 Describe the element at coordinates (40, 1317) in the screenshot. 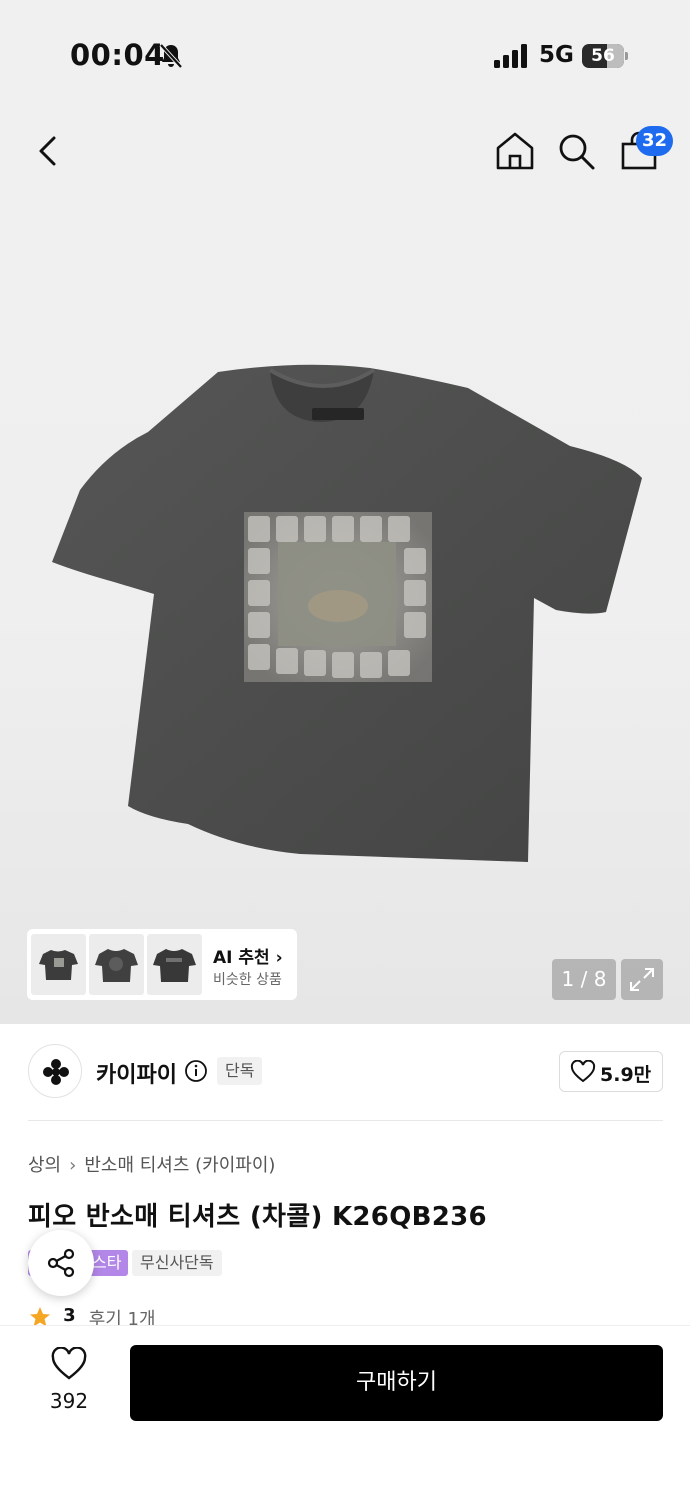

I see `star-icon` at that location.